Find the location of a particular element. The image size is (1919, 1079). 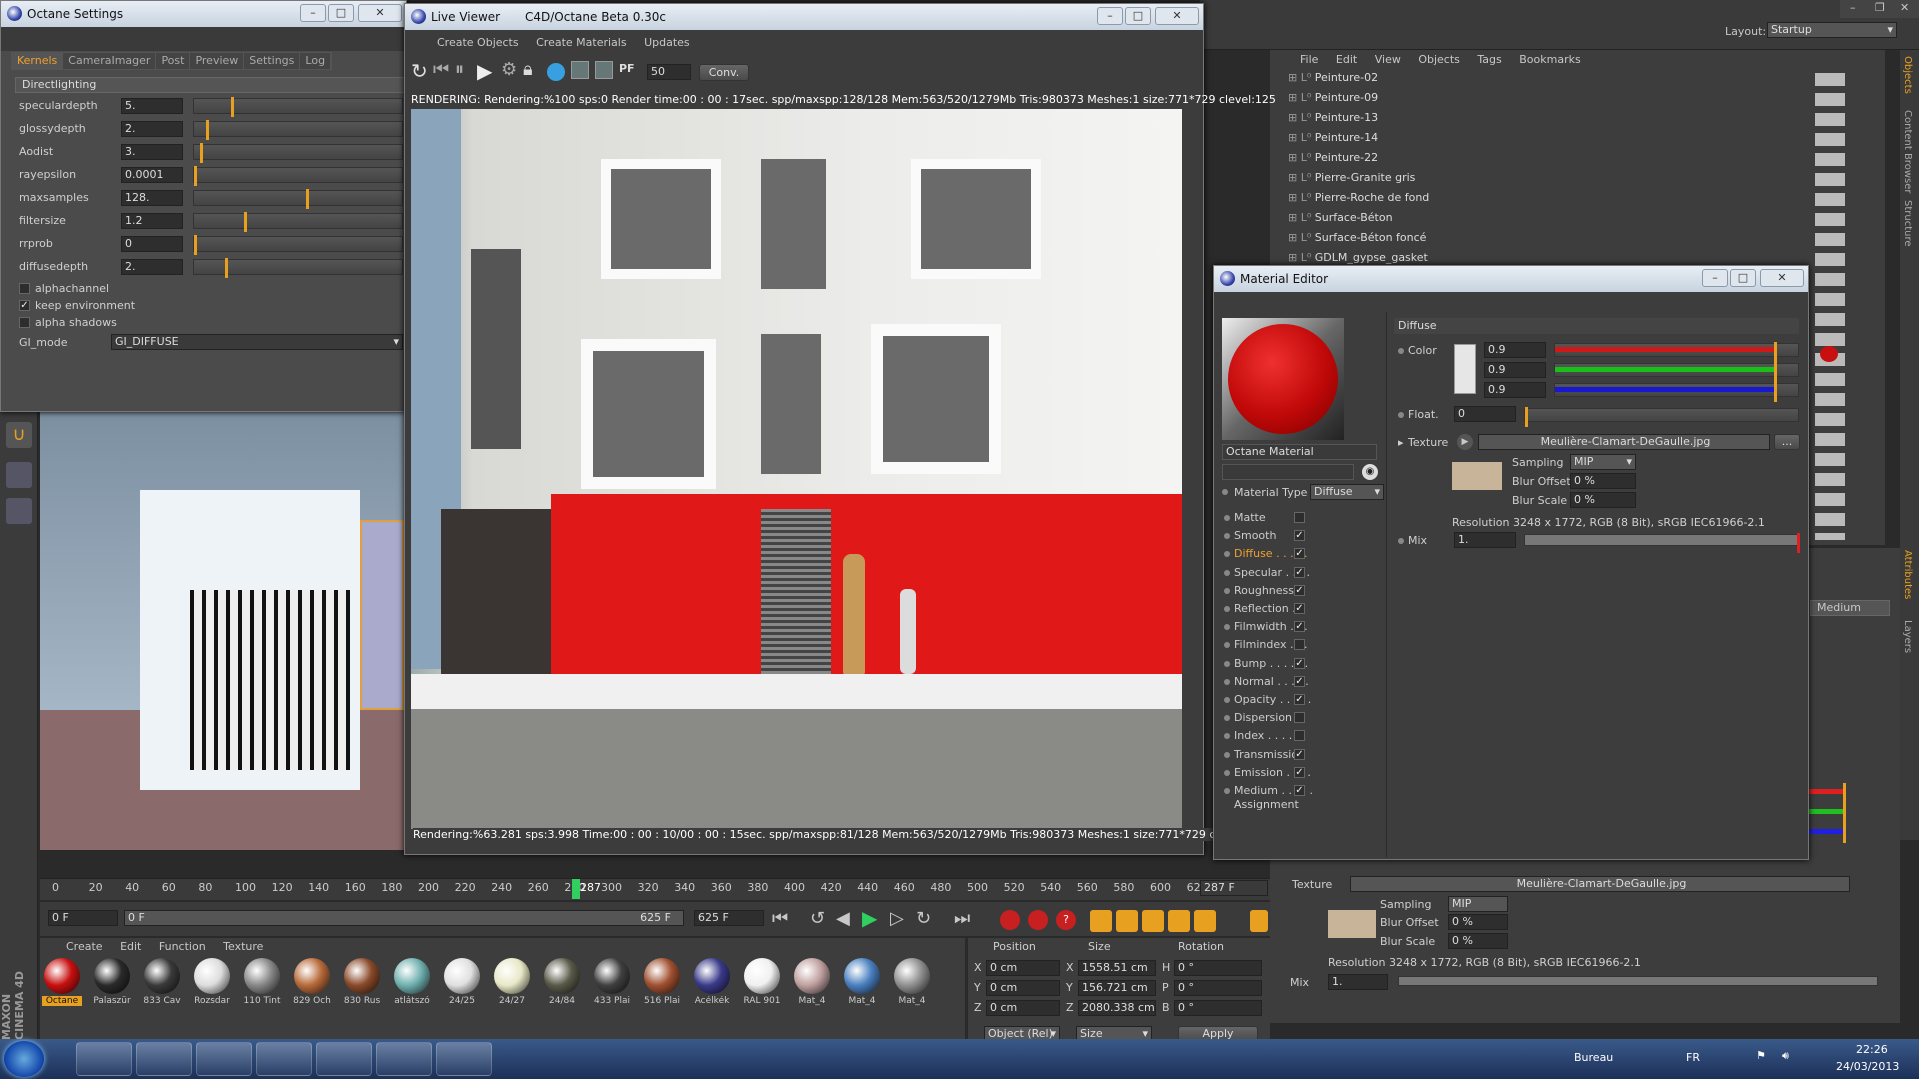

material-type-select: Diffuse ▾ is located at coordinates (1347, 492).